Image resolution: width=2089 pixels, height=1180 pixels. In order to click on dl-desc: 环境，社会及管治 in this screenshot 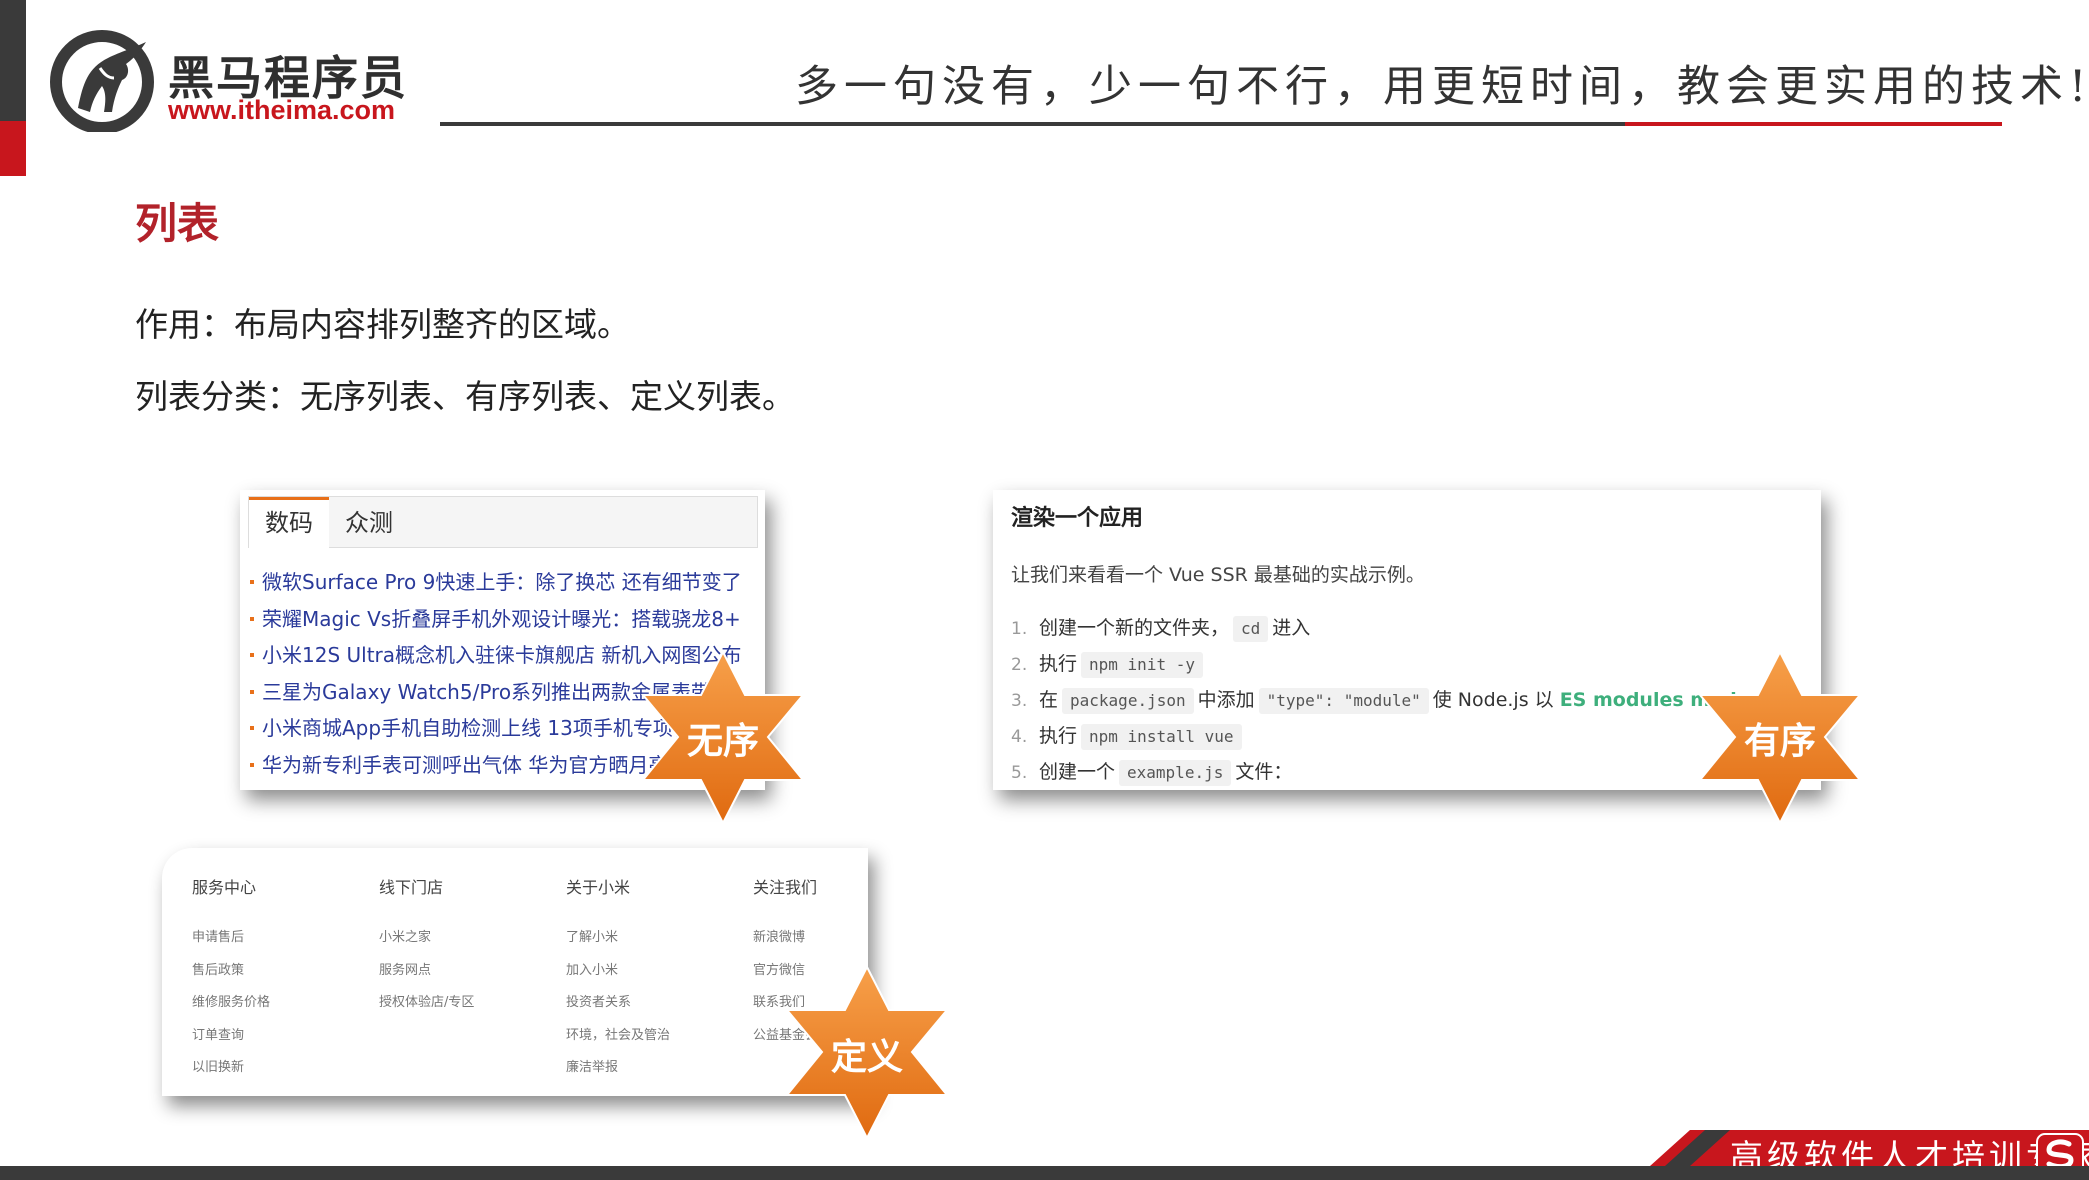, I will do `click(618, 1036)`.